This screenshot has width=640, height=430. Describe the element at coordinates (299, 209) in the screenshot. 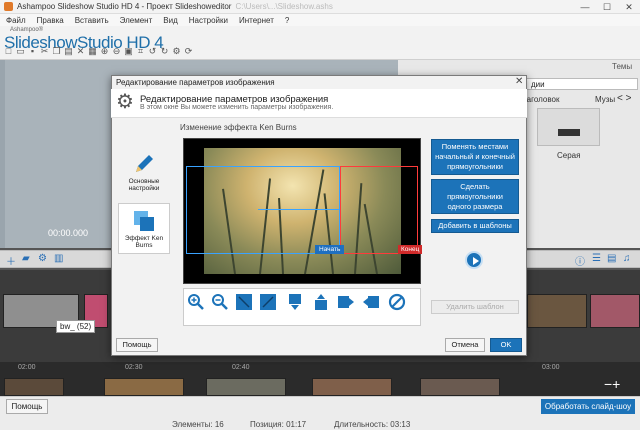

I see `motion-arrow` at that location.